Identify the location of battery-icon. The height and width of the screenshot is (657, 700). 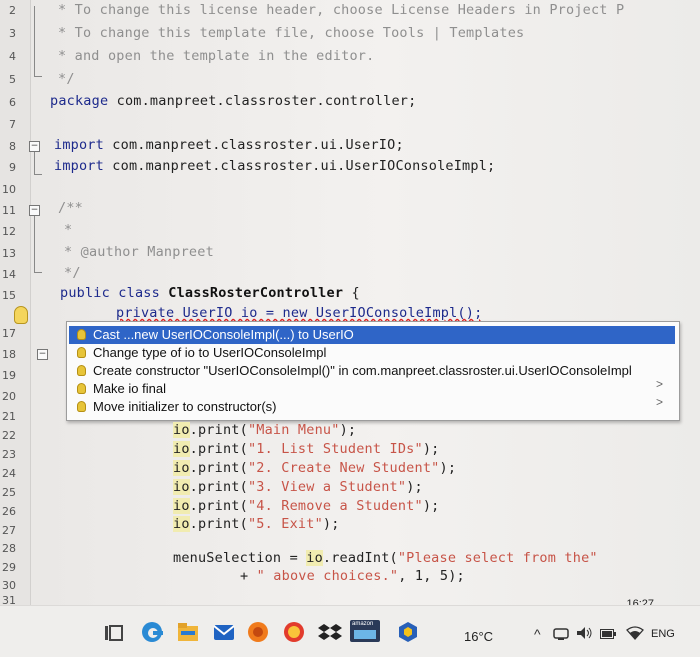
(608, 634).